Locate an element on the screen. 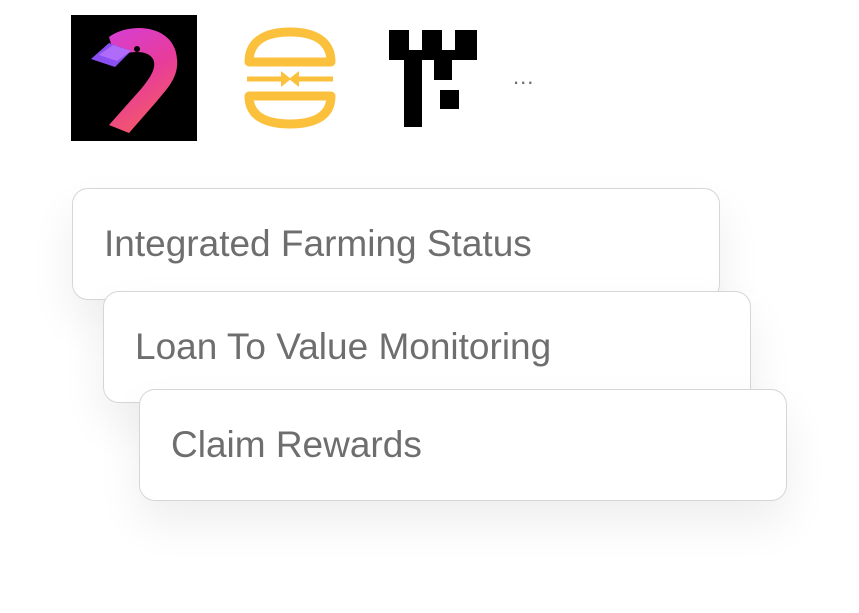 Image resolution: width=859 pixels, height=613 pixels. feature-card-loan-to-value-monitoring: Loan To Value Monitoring is located at coordinates (427, 347).